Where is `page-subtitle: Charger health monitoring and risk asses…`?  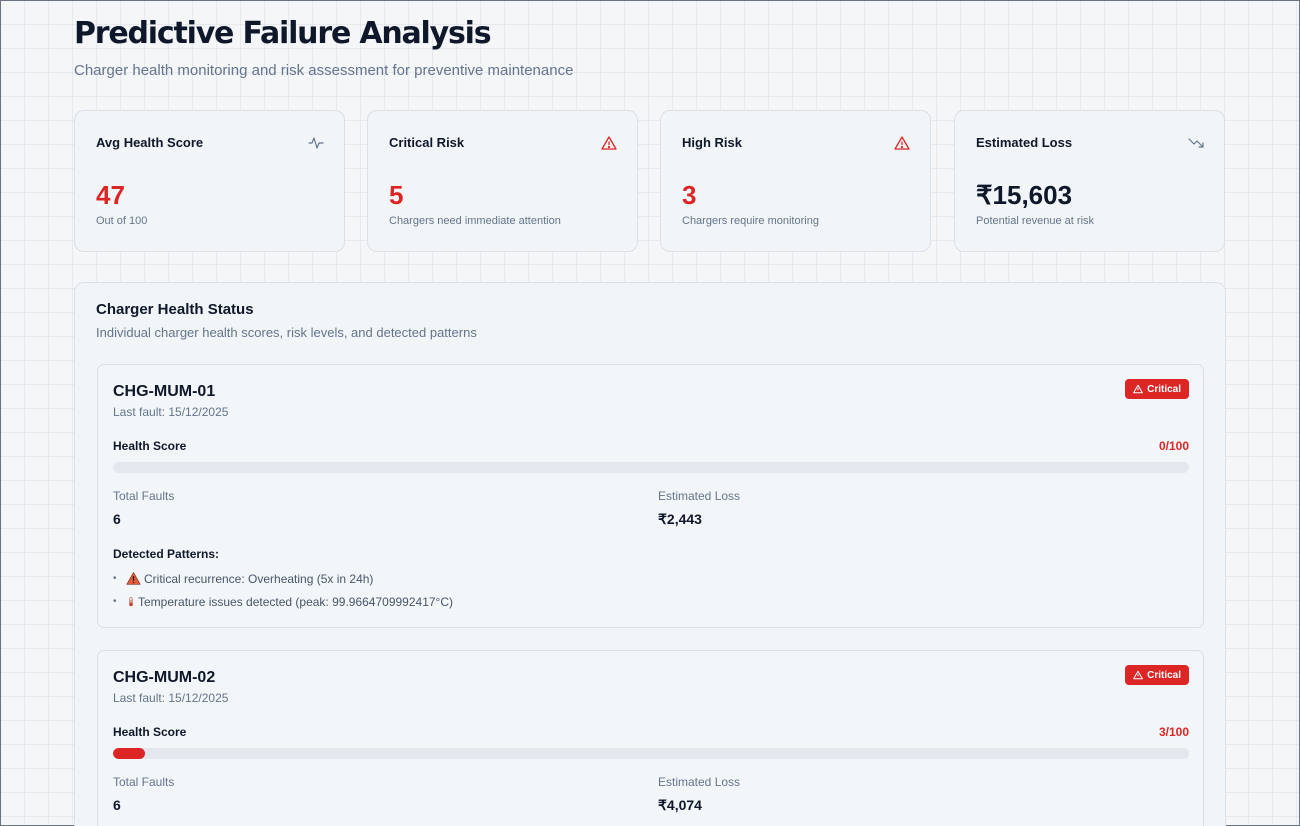
page-subtitle: Charger health monitoring and risk asses… is located at coordinates (324, 70).